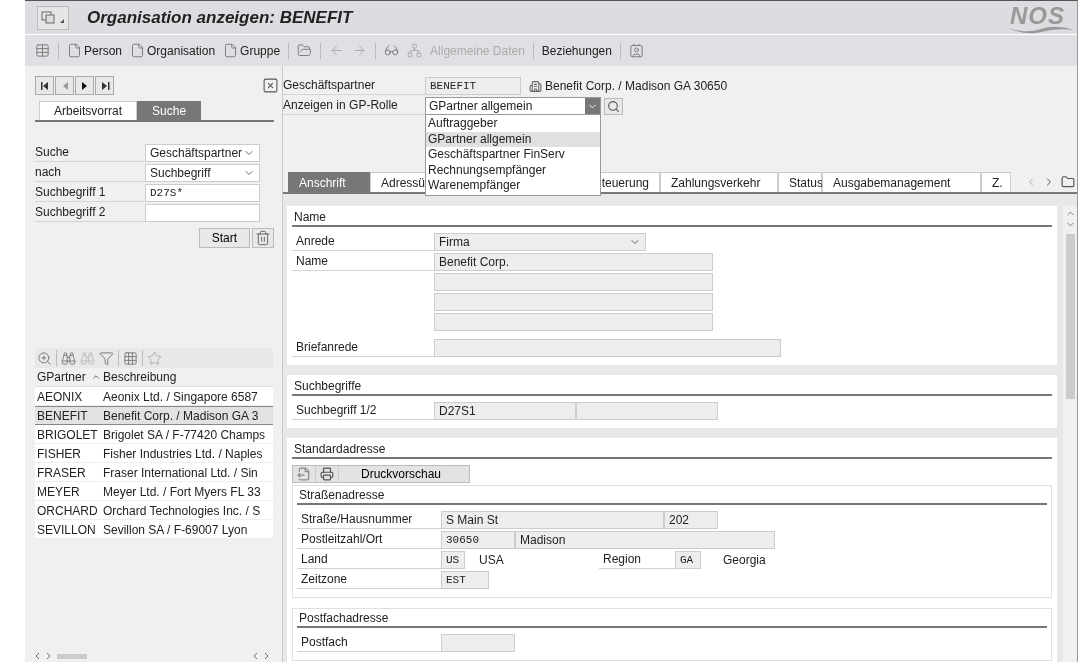 This screenshot has height=662, width=1088. I want to click on partner-description: Benefit Corp. / Madison GA 30650, so click(636, 86).